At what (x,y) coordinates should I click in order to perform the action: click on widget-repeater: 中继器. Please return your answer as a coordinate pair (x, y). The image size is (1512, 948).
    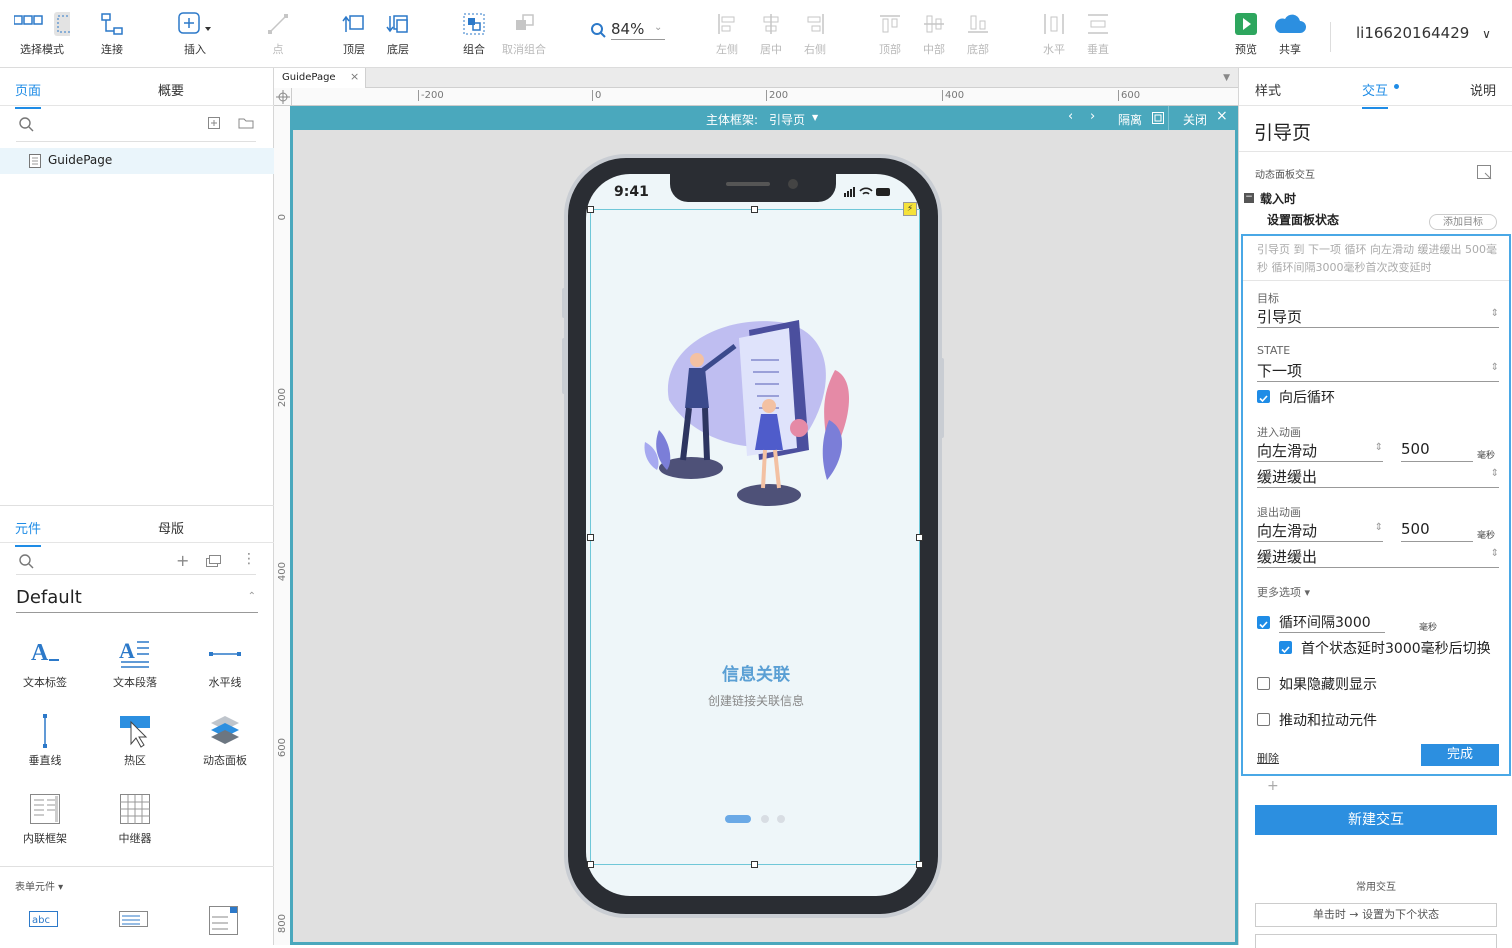
    Looking at the image, I should click on (135, 822).